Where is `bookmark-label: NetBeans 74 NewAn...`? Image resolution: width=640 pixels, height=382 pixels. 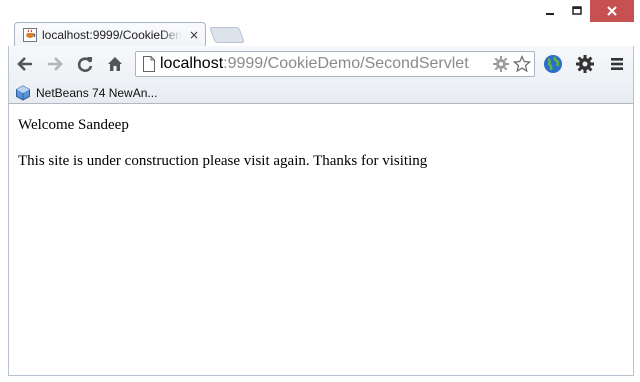
bookmark-label: NetBeans 74 NewAn... is located at coordinates (97, 92).